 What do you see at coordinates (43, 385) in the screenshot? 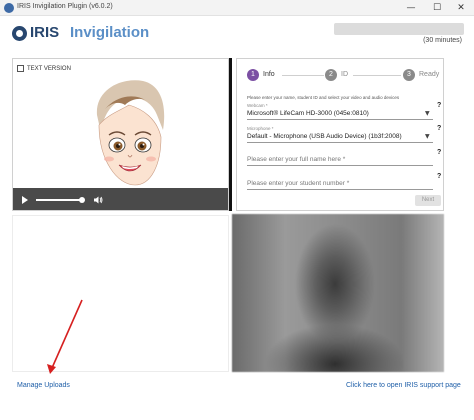
I see `manage-uploads-link: Manage Uploads` at bounding box center [43, 385].